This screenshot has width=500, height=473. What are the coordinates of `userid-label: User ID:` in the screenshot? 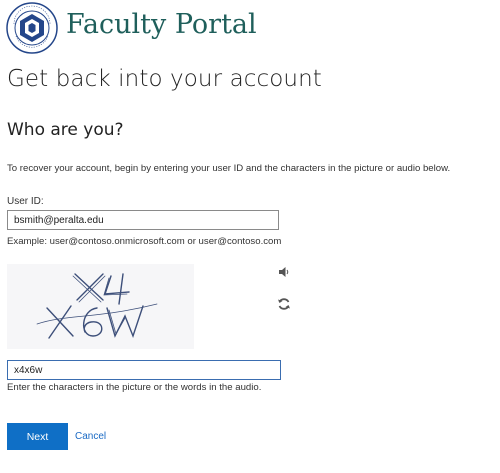 It's located at (25, 201).